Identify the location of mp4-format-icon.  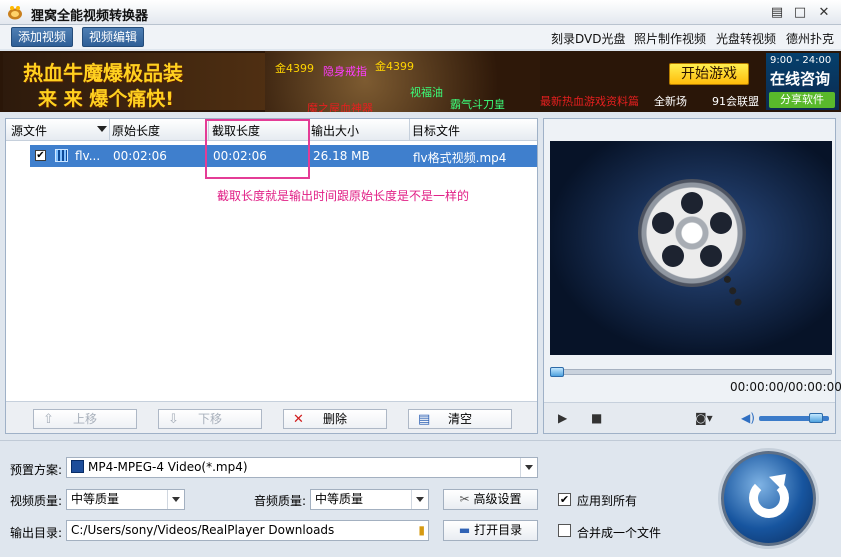
(77, 466).